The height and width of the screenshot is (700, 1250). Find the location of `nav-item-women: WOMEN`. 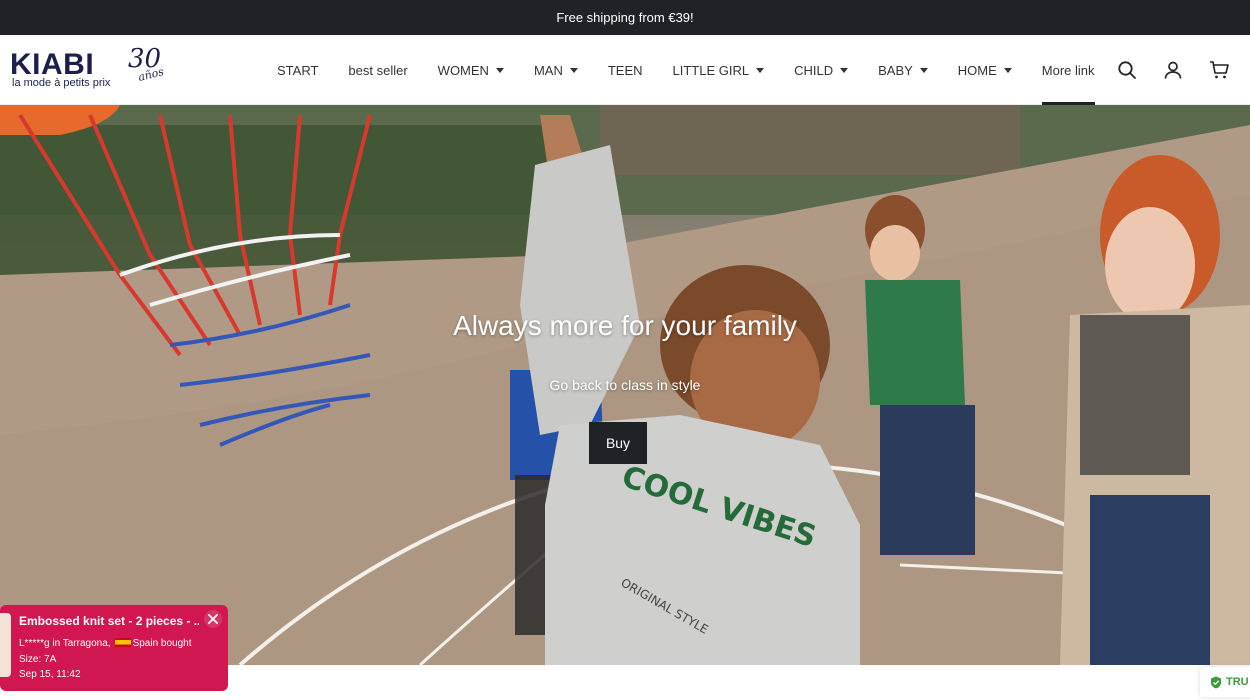

nav-item-women: WOMEN is located at coordinates (471, 70).